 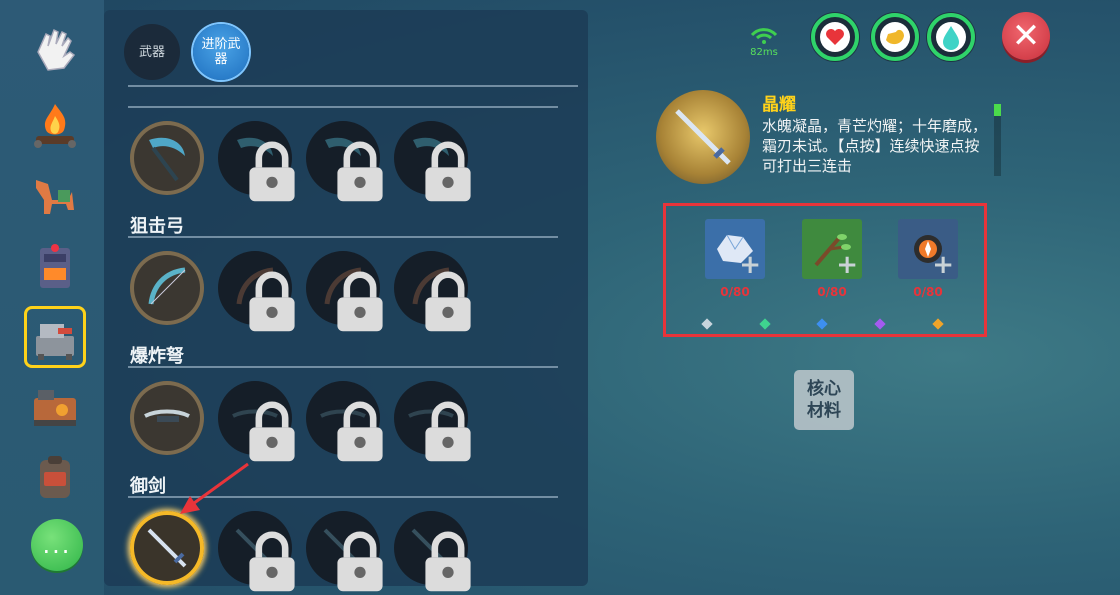 I want to click on network-ping: 82ms, so click(x=764, y=42).